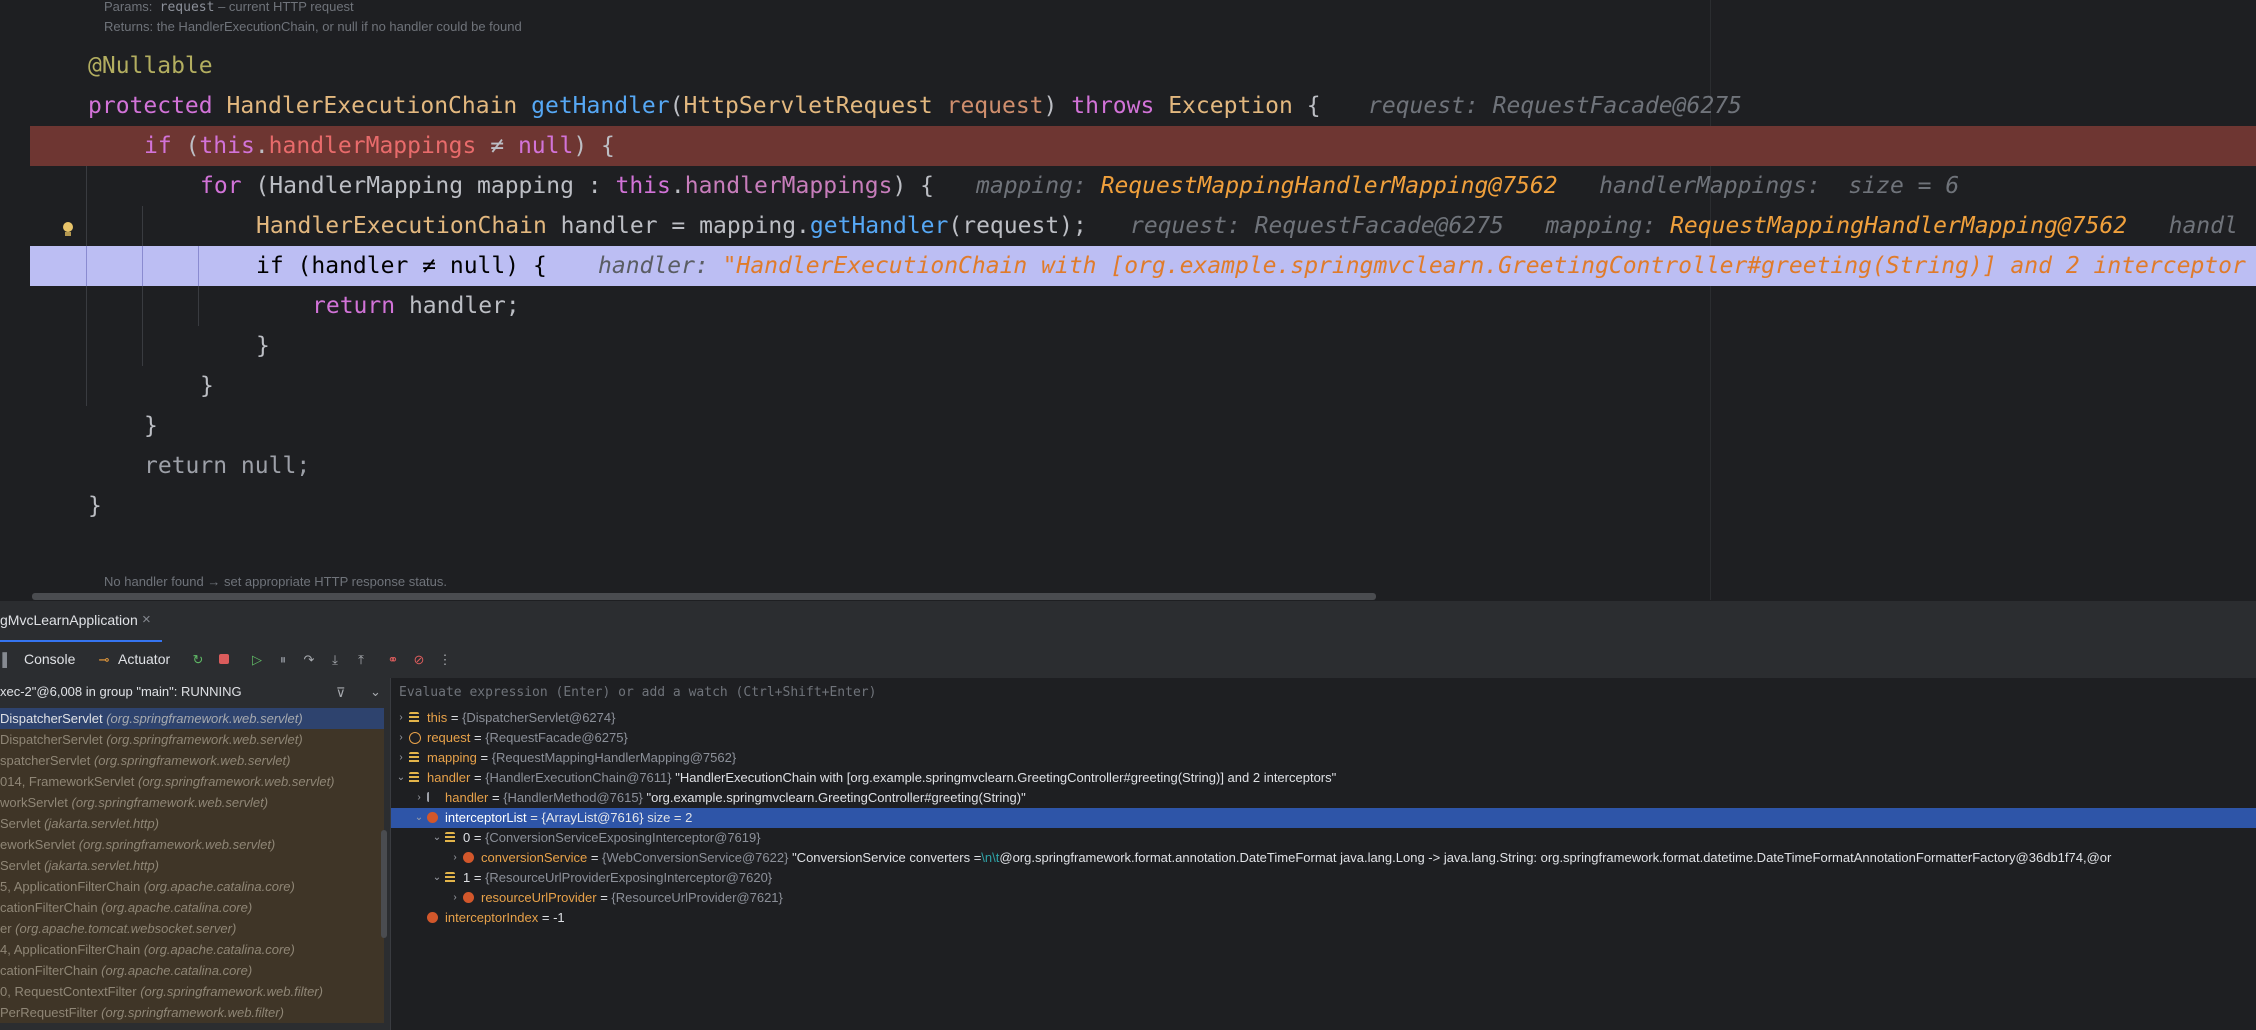 The image size is (2256, 1030). I want to click on horizontal-scrollbar, so click(704, 596).